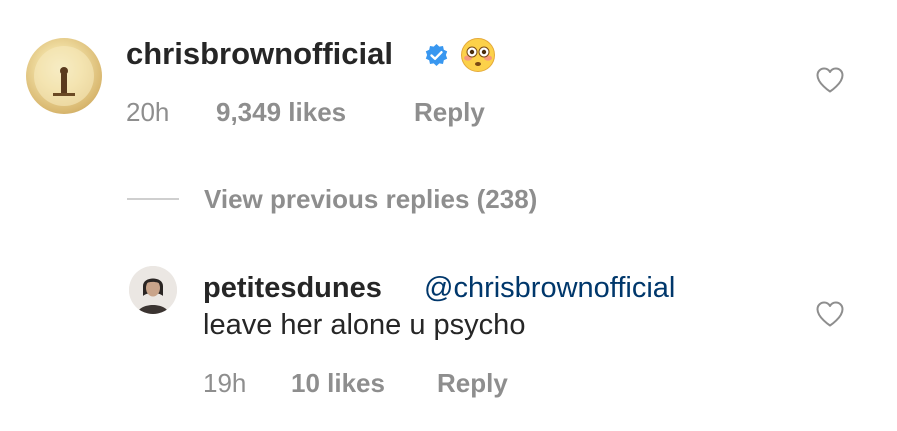 The width and height of the screenshot is (897, 431). What do you see at coordinates (436, 55) in the screenshot?
I see `verified-badge-icon` at bounding box center [436, 55].